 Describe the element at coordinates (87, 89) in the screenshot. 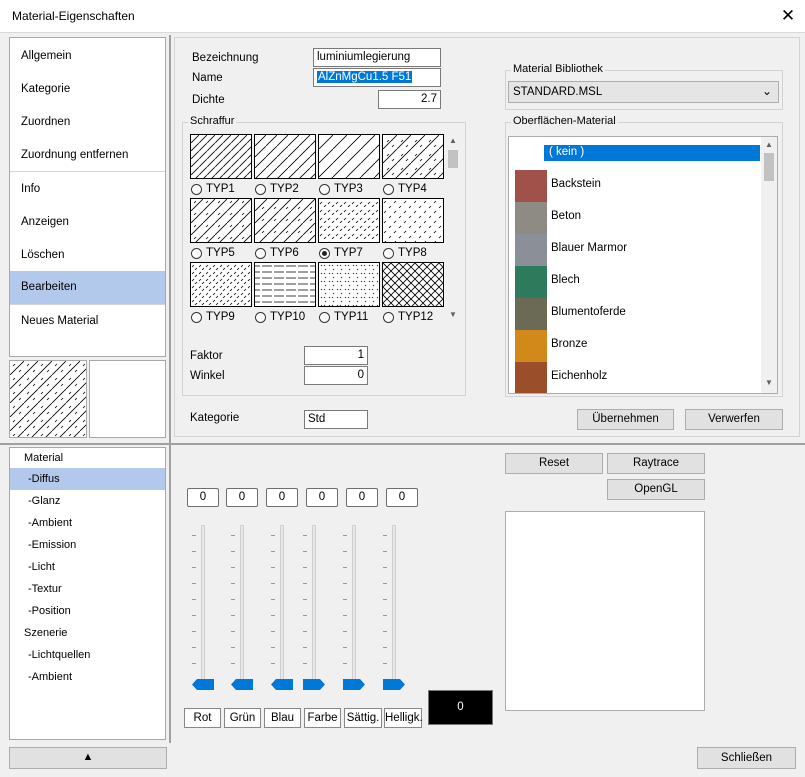

I see `nav-item-kategorie: Kategorie` at that location.